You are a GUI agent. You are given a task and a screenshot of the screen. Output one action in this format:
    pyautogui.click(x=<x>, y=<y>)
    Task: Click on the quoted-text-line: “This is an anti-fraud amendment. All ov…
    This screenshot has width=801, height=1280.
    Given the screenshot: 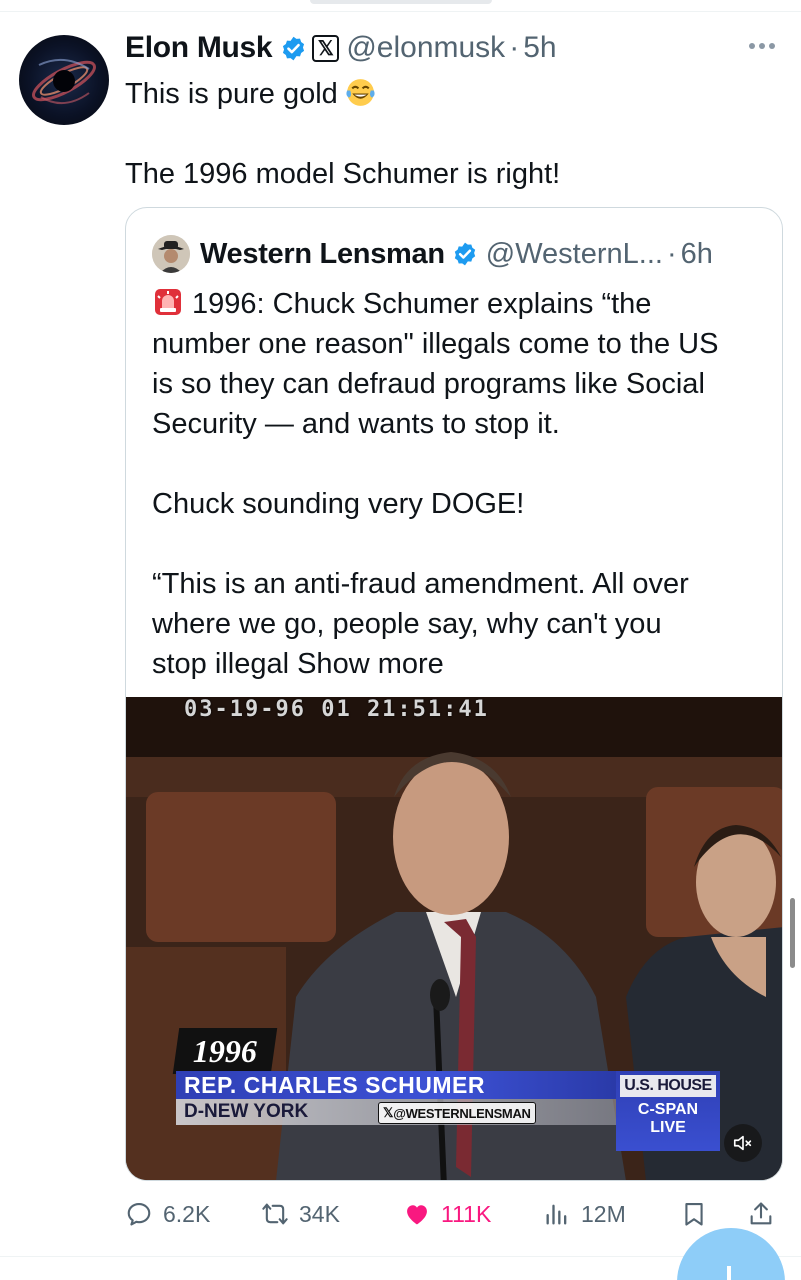 What is the action you would take?
    pyautogui.click(x=420, y=584)
    